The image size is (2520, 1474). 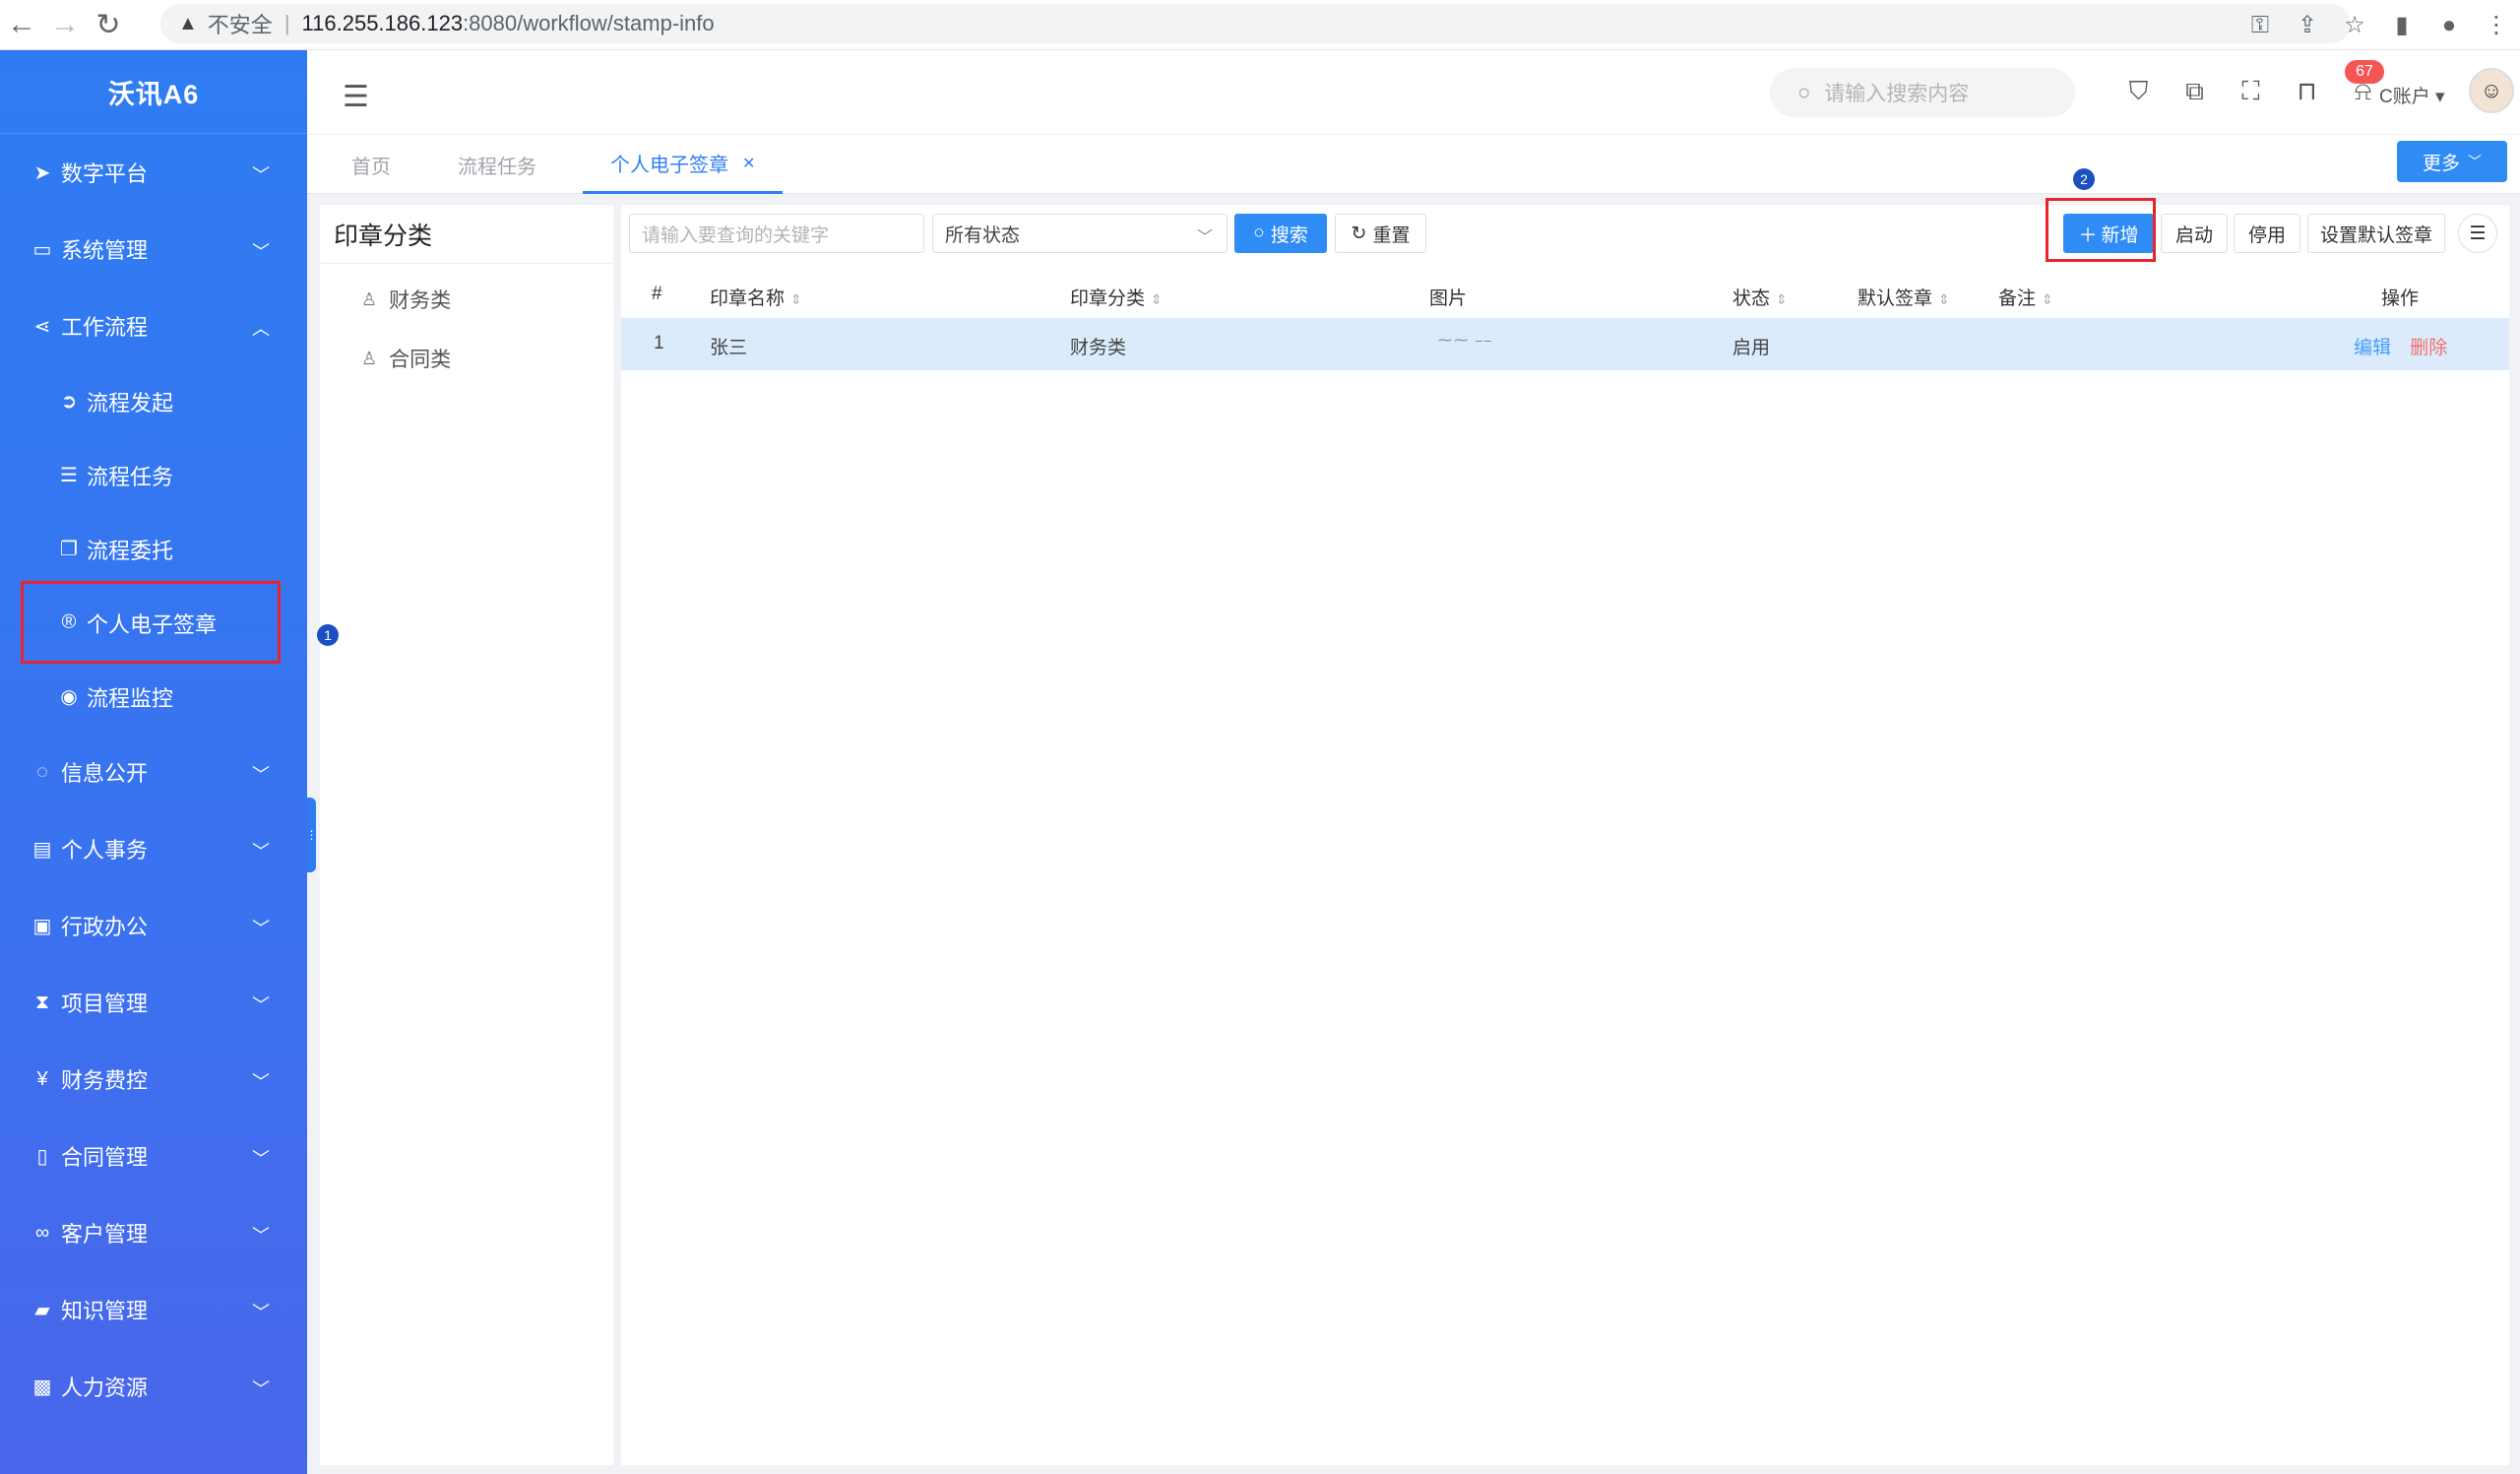 What do you see at coordinates (69, 476) in the screenshot?
I see `list-icon: ☰` at bounding box center [69, 476].